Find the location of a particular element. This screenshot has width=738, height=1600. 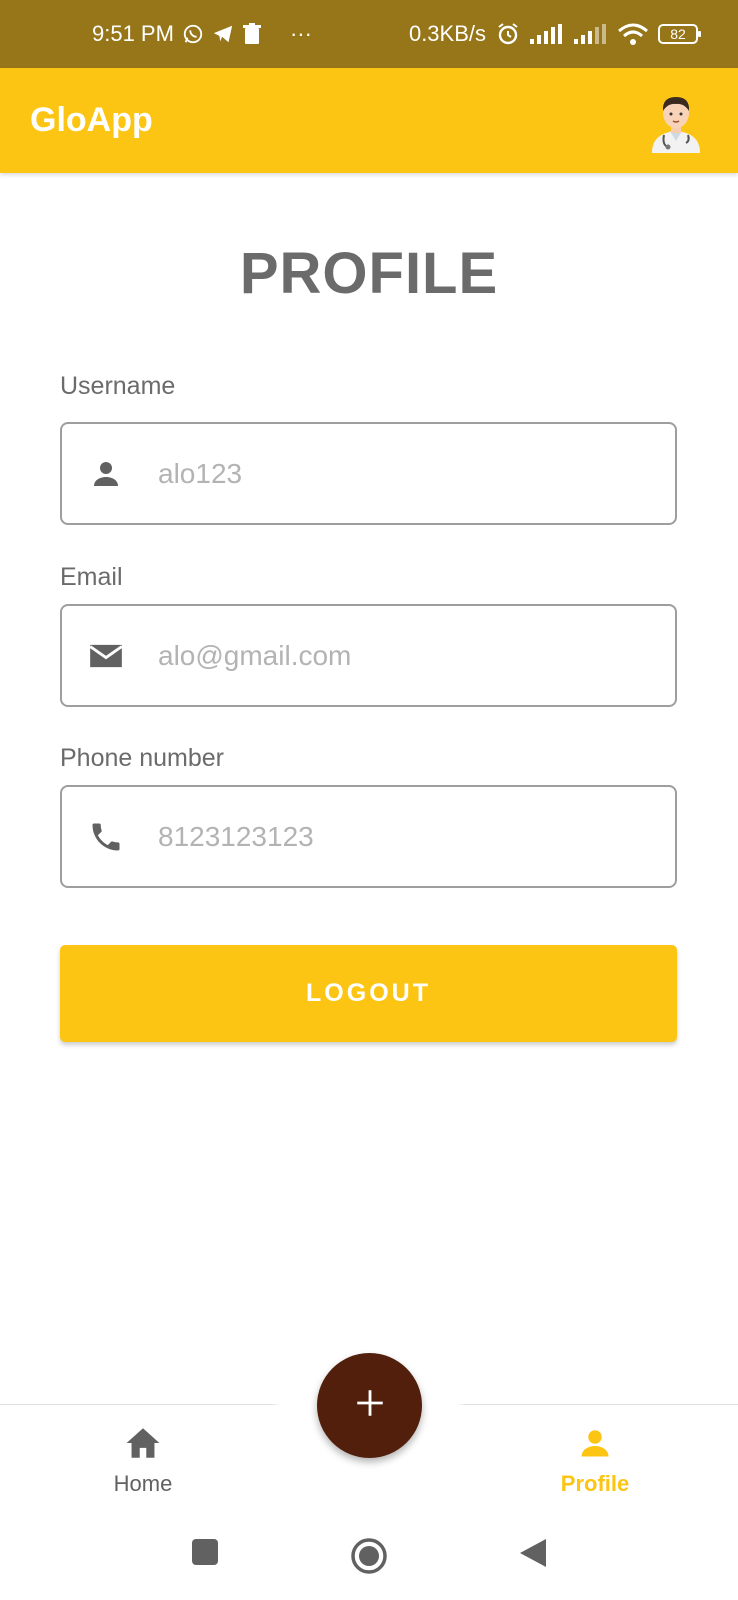

add-button is located at coordinates (369, 1405).